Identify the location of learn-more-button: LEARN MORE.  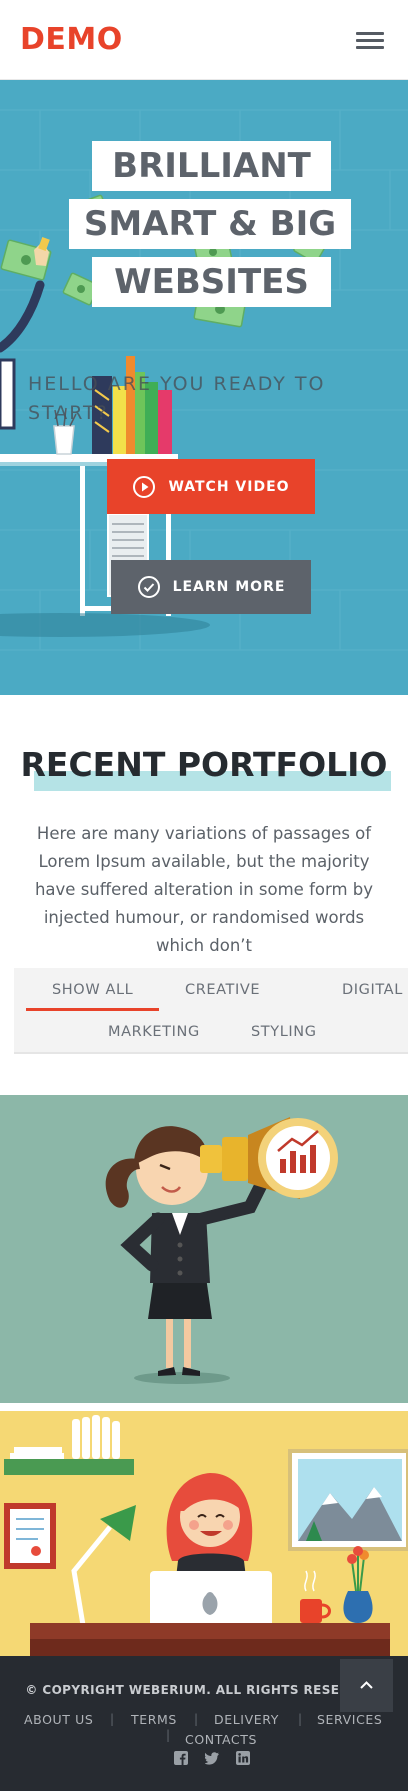
(211, 587).